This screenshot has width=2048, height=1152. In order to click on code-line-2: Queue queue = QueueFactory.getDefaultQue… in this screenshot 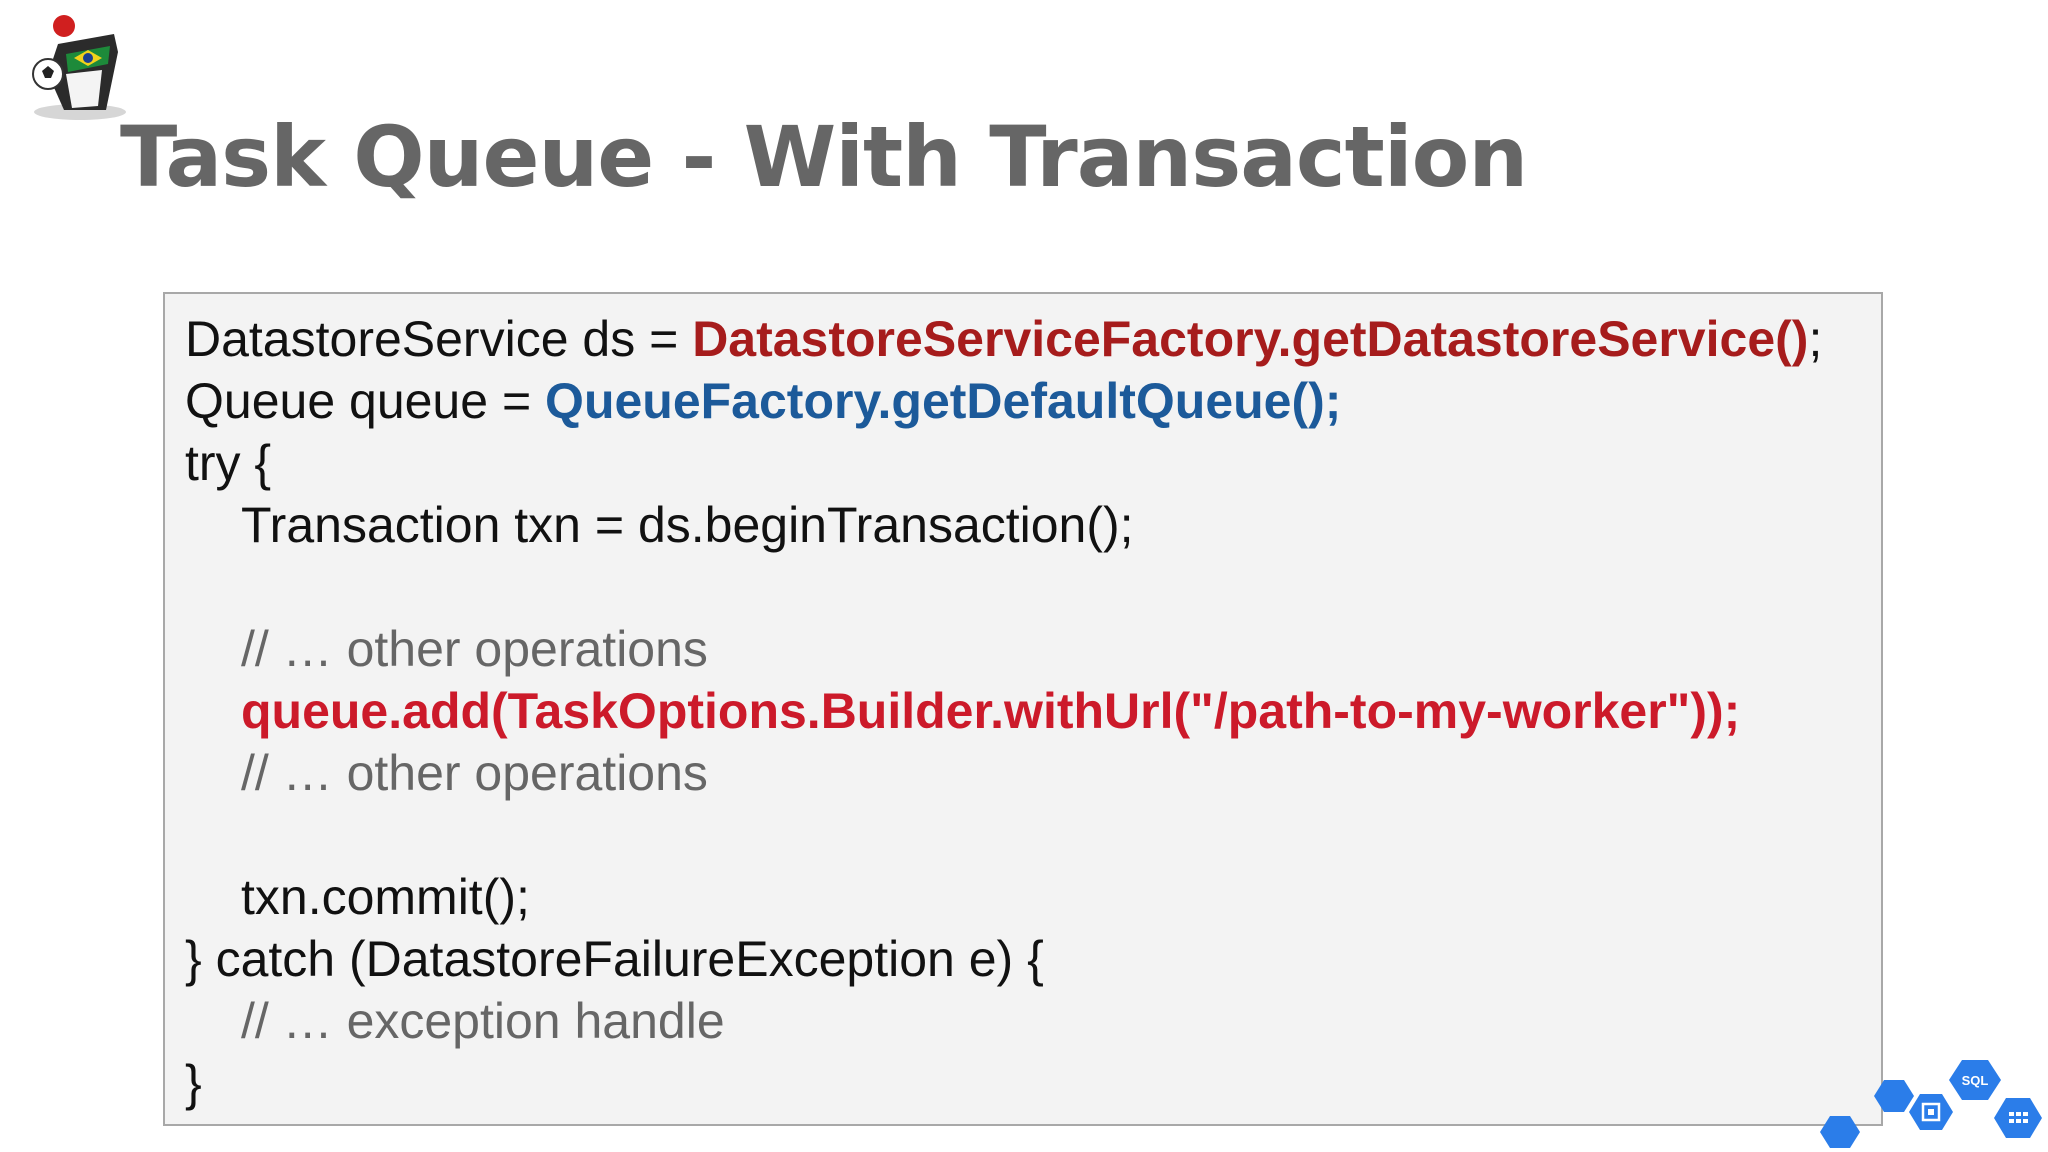, I will do `click(1033, 401)`.